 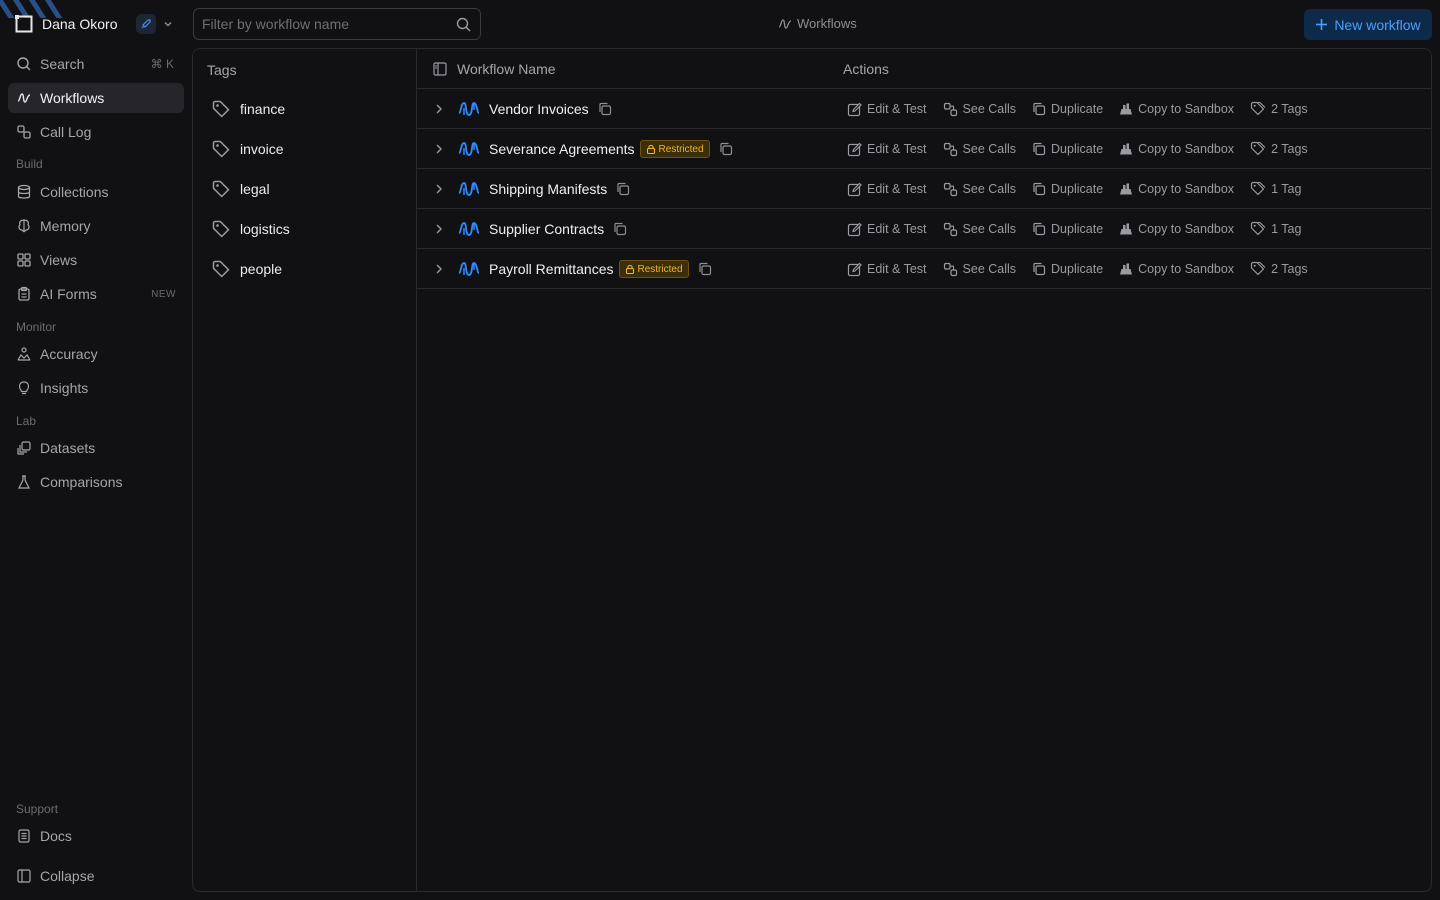 I want to click on clipboard-icon, so click(x=24, y=294).